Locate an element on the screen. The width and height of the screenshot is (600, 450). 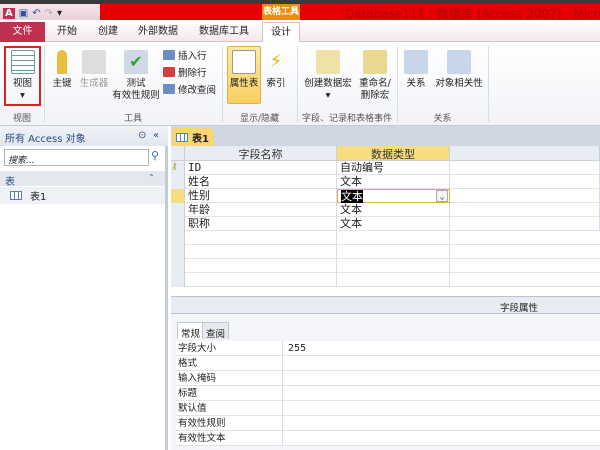
field-name-cell: 职称 is located at coordinates (261, 224).